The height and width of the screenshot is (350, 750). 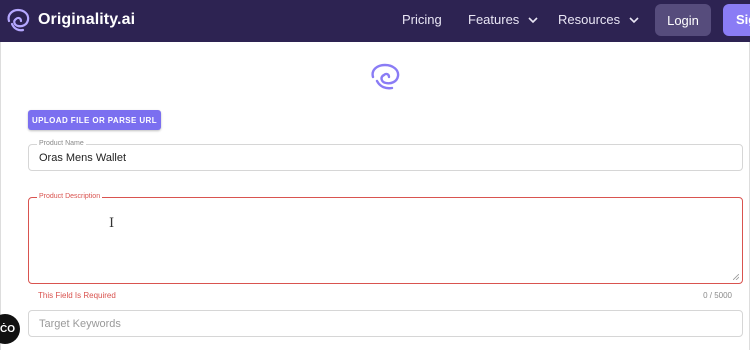 I want to click on nav-resources: Resources, so click(x=598, y=19).